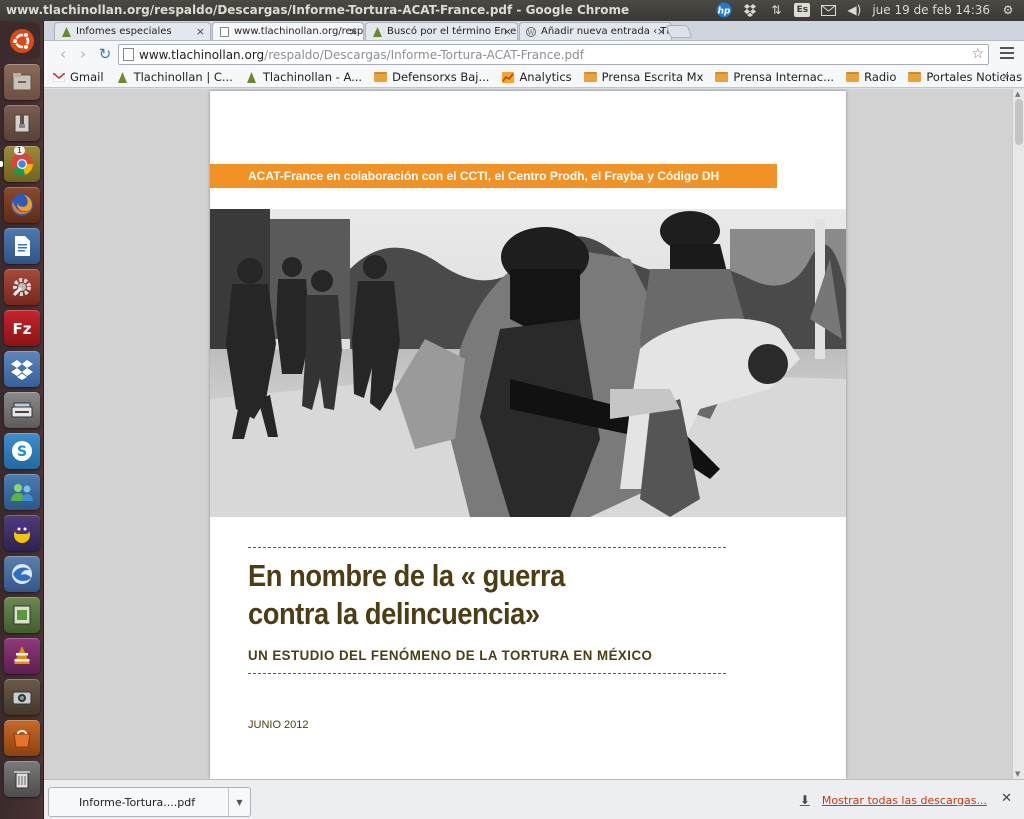  I want to click on gmail-icon, so click(58, 77).